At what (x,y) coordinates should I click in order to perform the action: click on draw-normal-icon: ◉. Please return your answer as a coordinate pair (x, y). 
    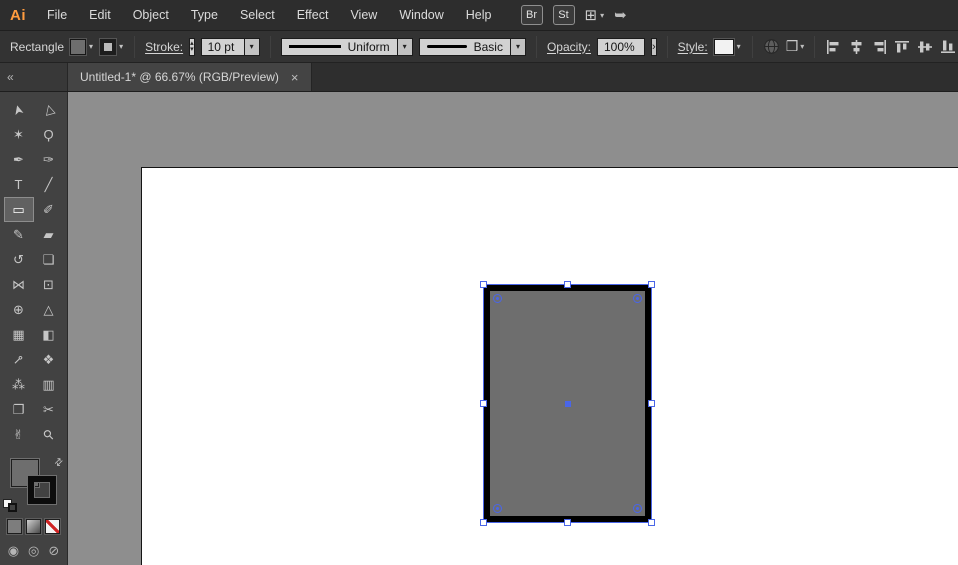
    Looking at the image, I should click on (13, 551).